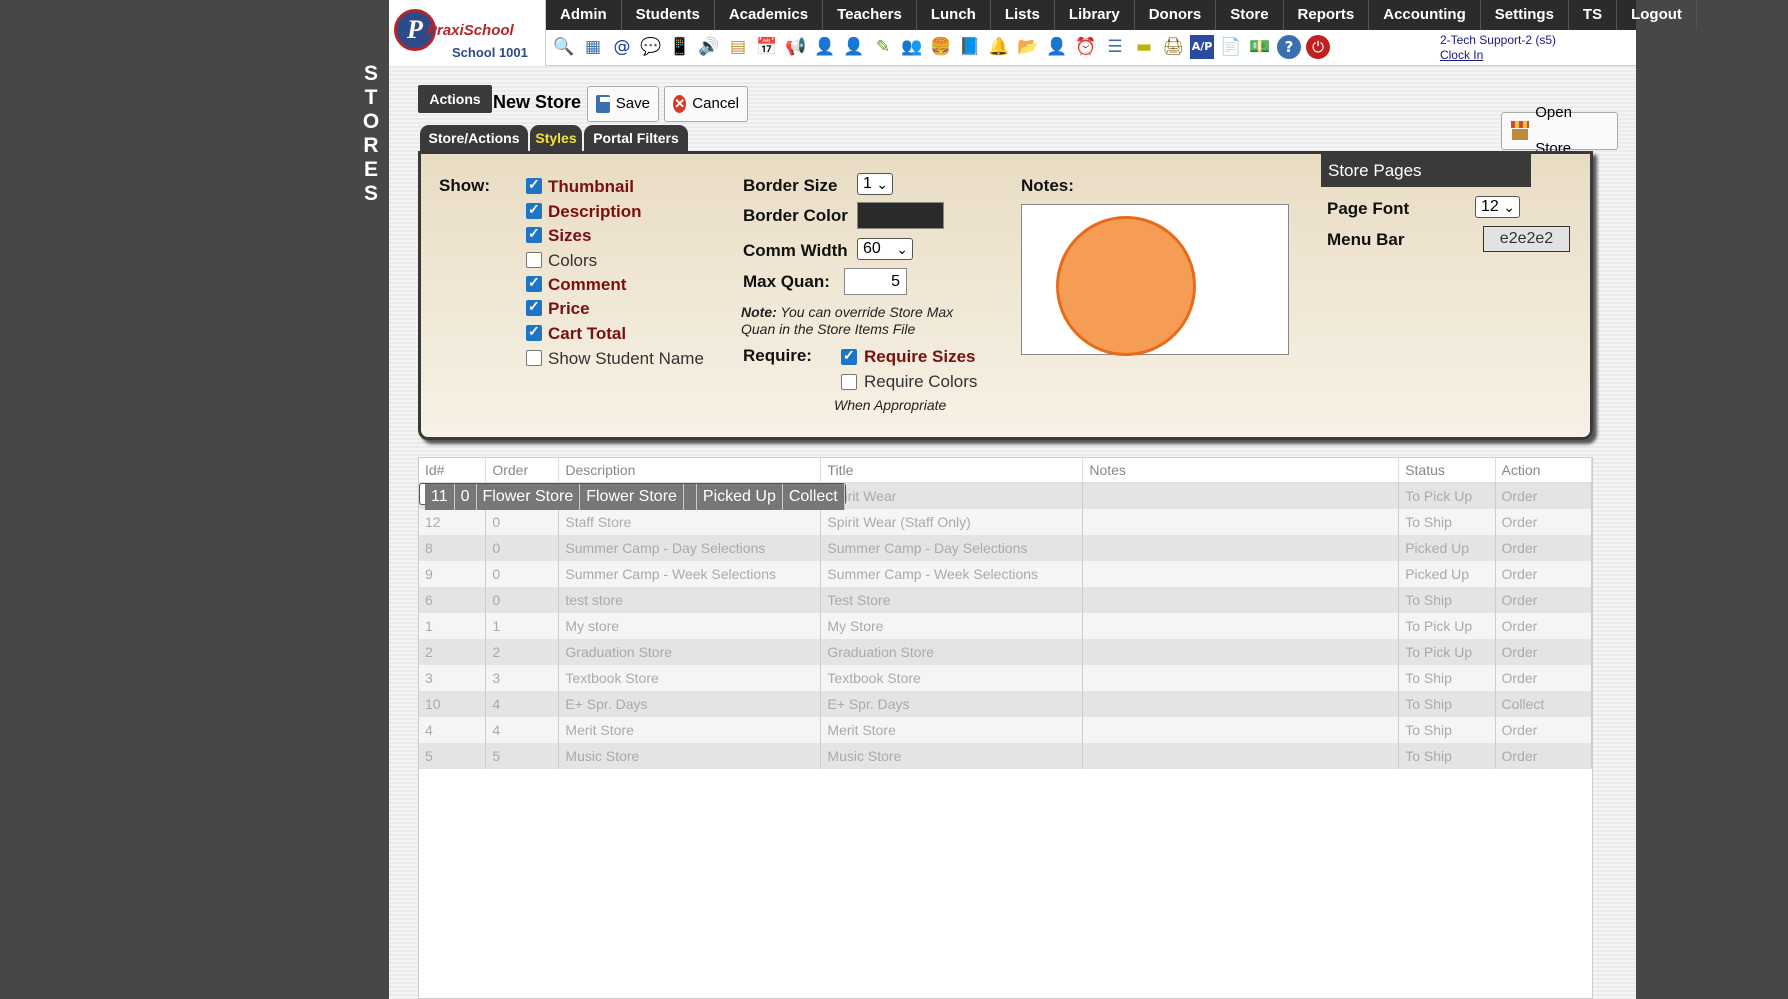  I want to click on open-store-button: Open Store, so click(1559, 130).